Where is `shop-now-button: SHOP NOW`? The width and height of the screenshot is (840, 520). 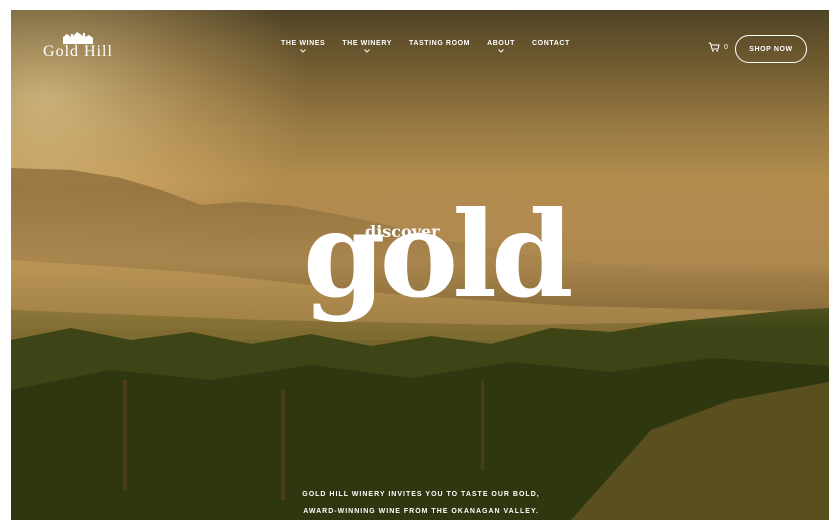
shop-now-button: SHOP NOW is located at coordinates (771, 49).